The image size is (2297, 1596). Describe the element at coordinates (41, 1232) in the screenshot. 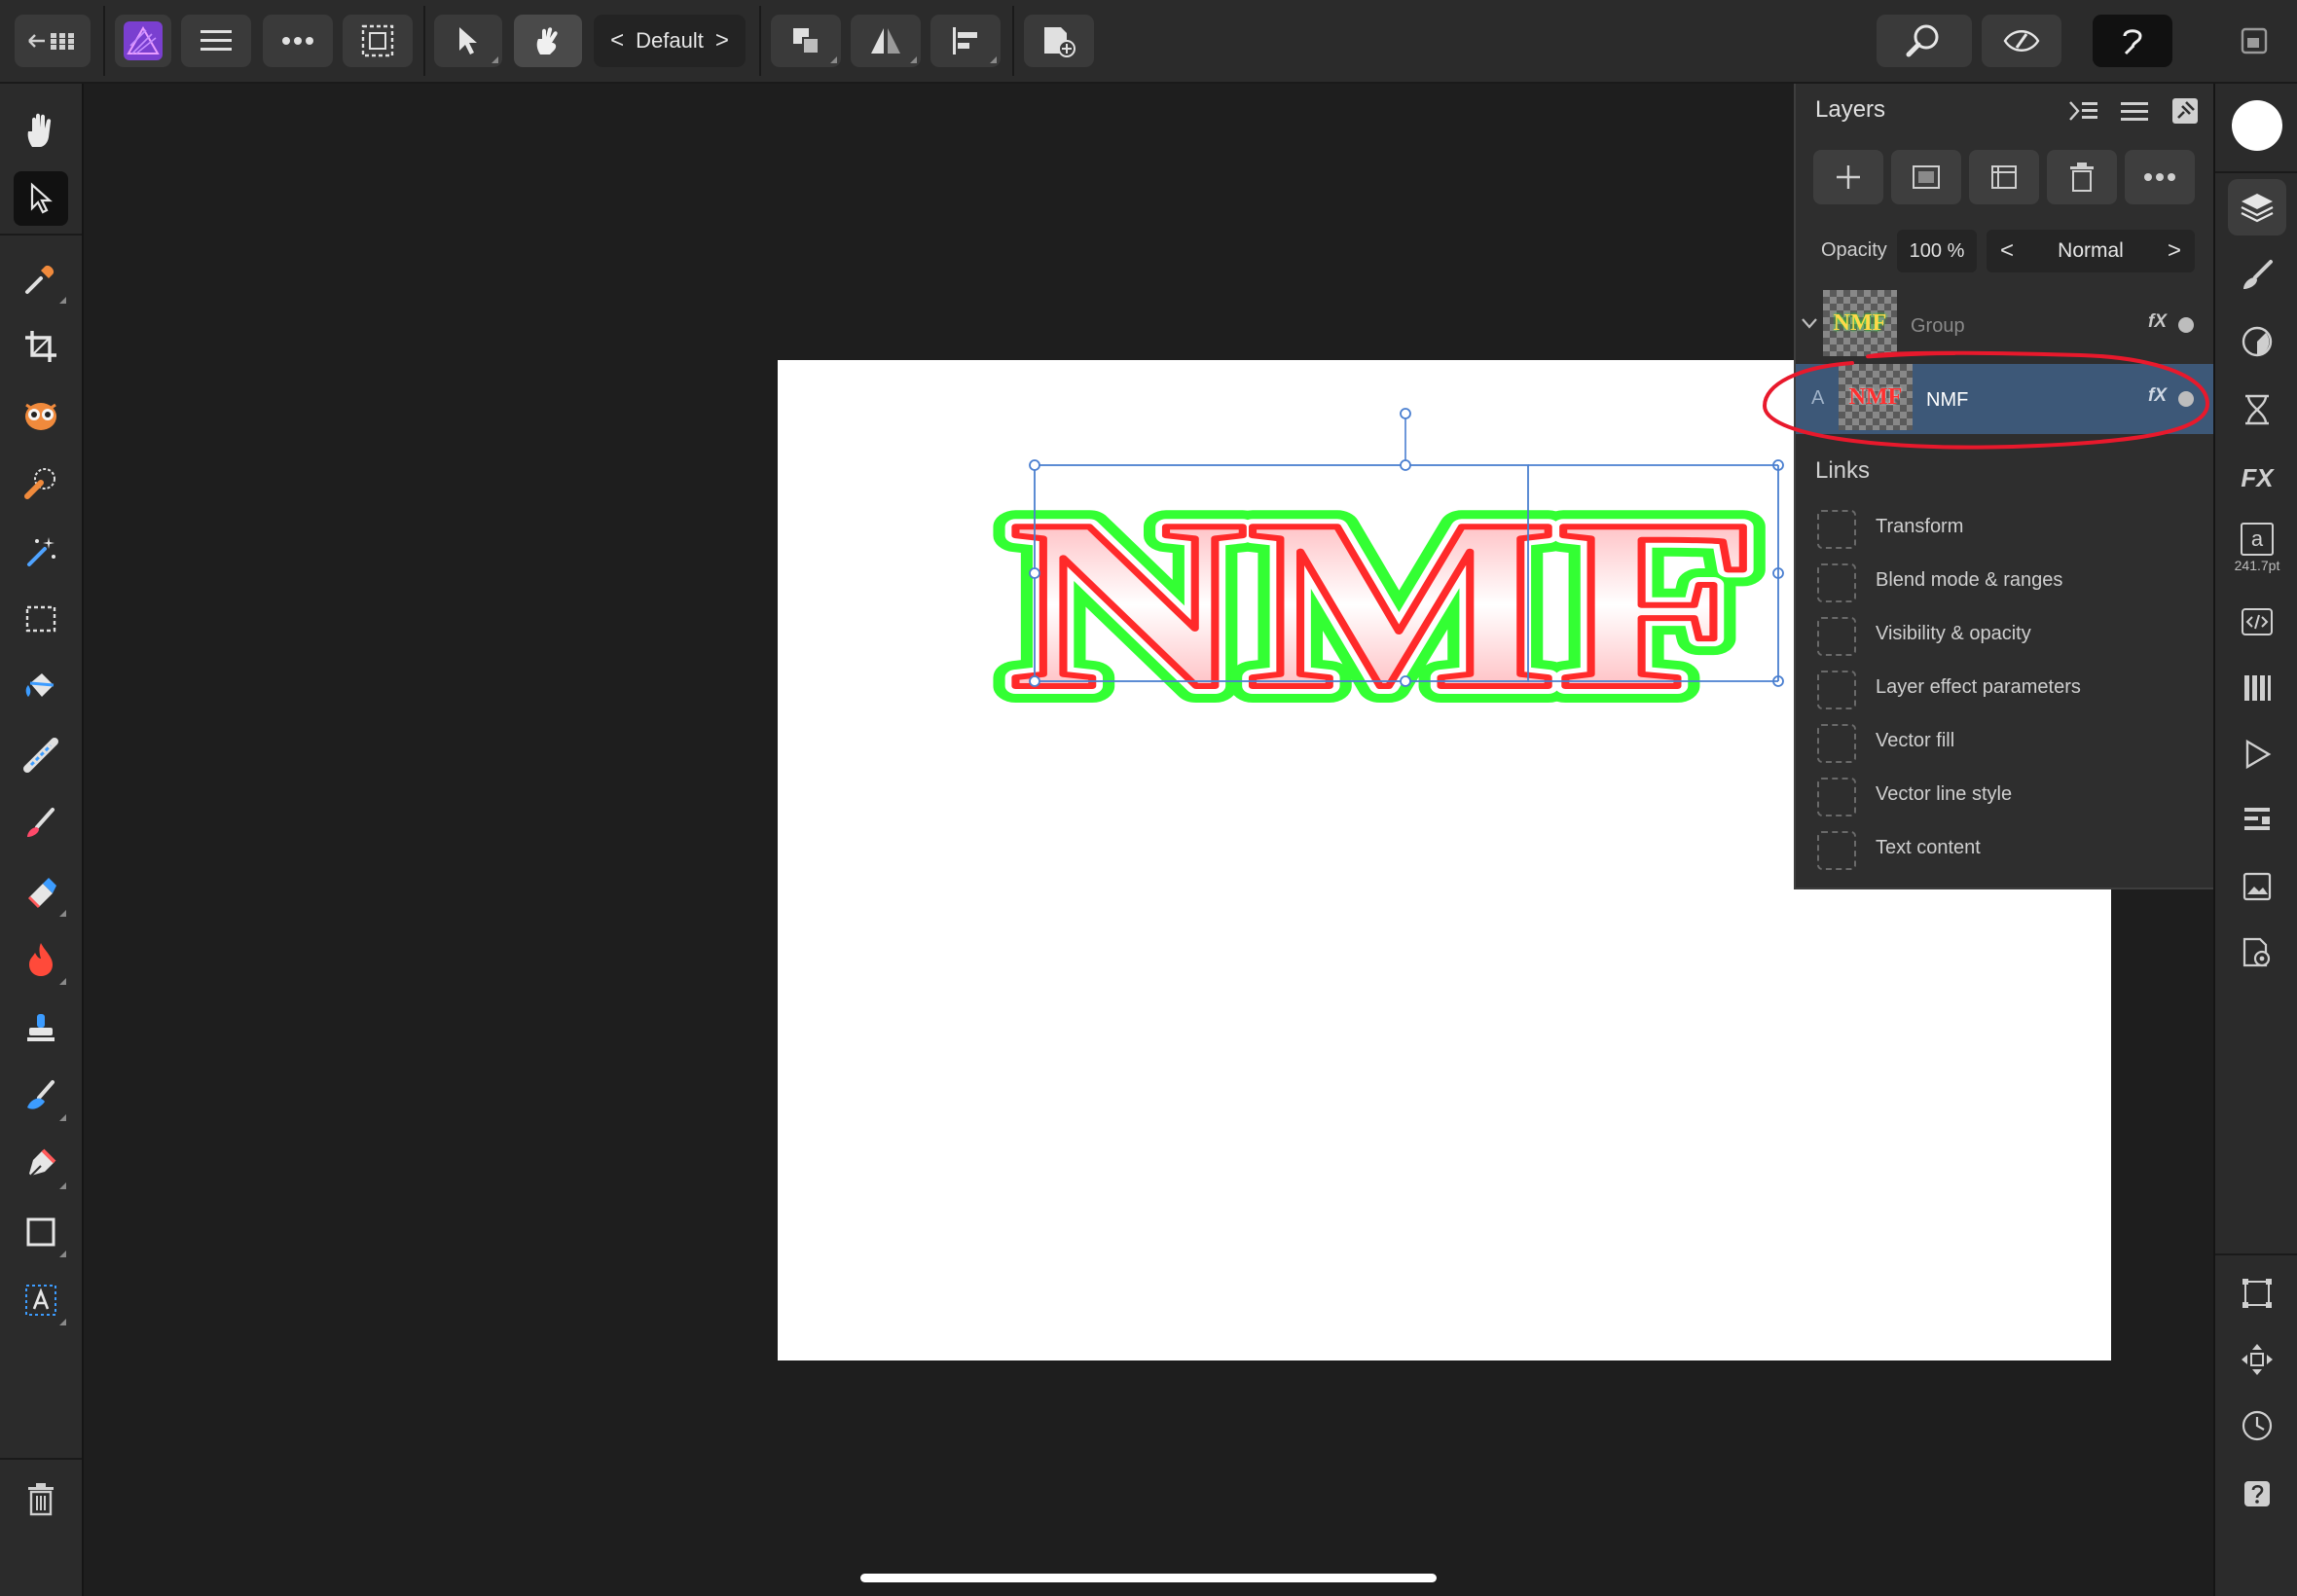

I see `rectangle-tool` at that location.